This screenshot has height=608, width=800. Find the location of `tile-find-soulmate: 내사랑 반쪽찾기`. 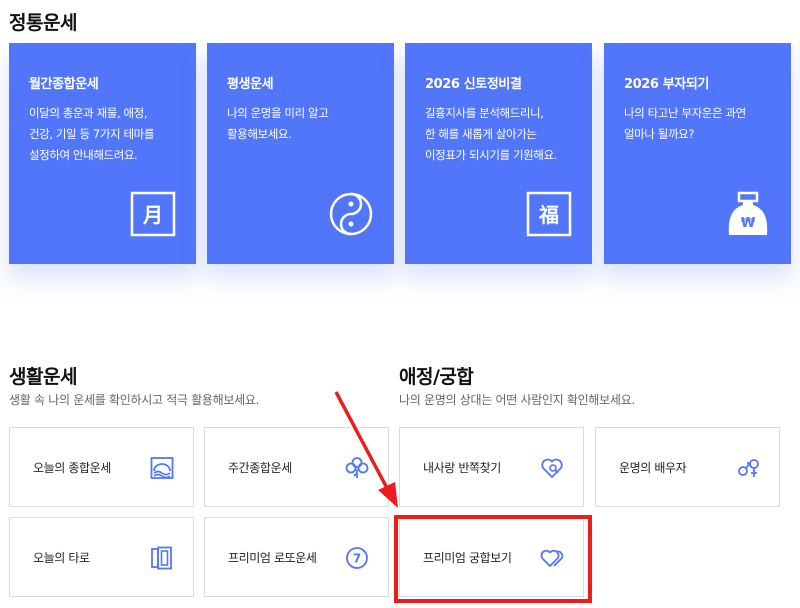

tile-find-soulmate: 내사랑 반쪽찾기 is located at coordinates (491, 467).